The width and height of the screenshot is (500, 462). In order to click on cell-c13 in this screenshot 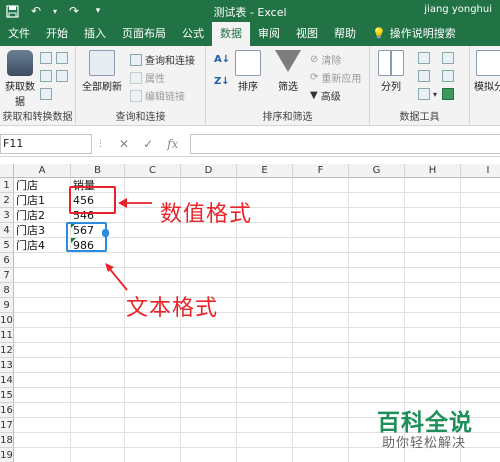, I will do `click(153, 365)`.